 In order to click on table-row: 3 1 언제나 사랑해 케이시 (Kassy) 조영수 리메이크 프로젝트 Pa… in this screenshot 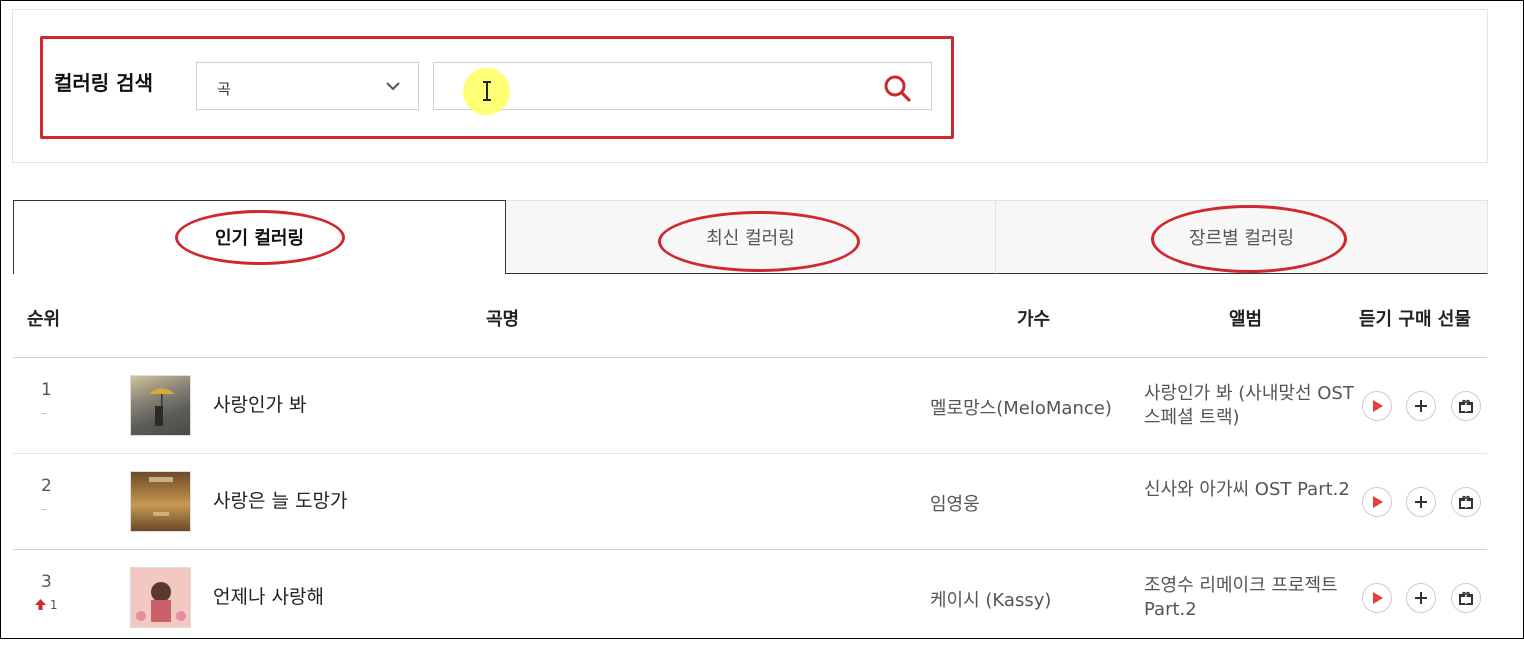, I will do `click(750, 598)`.